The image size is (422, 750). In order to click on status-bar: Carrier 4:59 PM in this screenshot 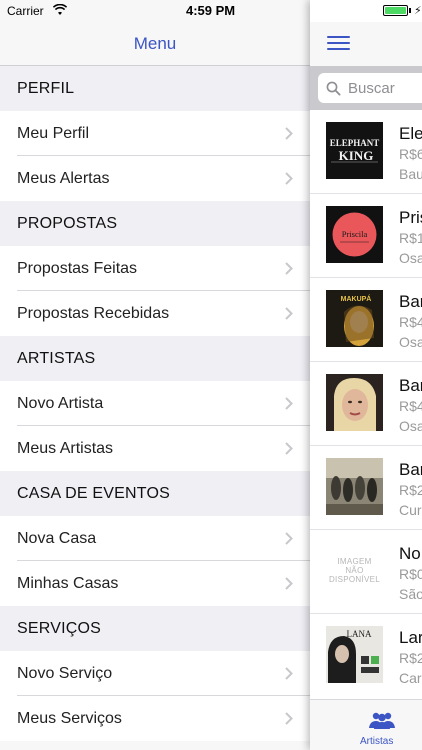, I will do `click(155, 11)`.